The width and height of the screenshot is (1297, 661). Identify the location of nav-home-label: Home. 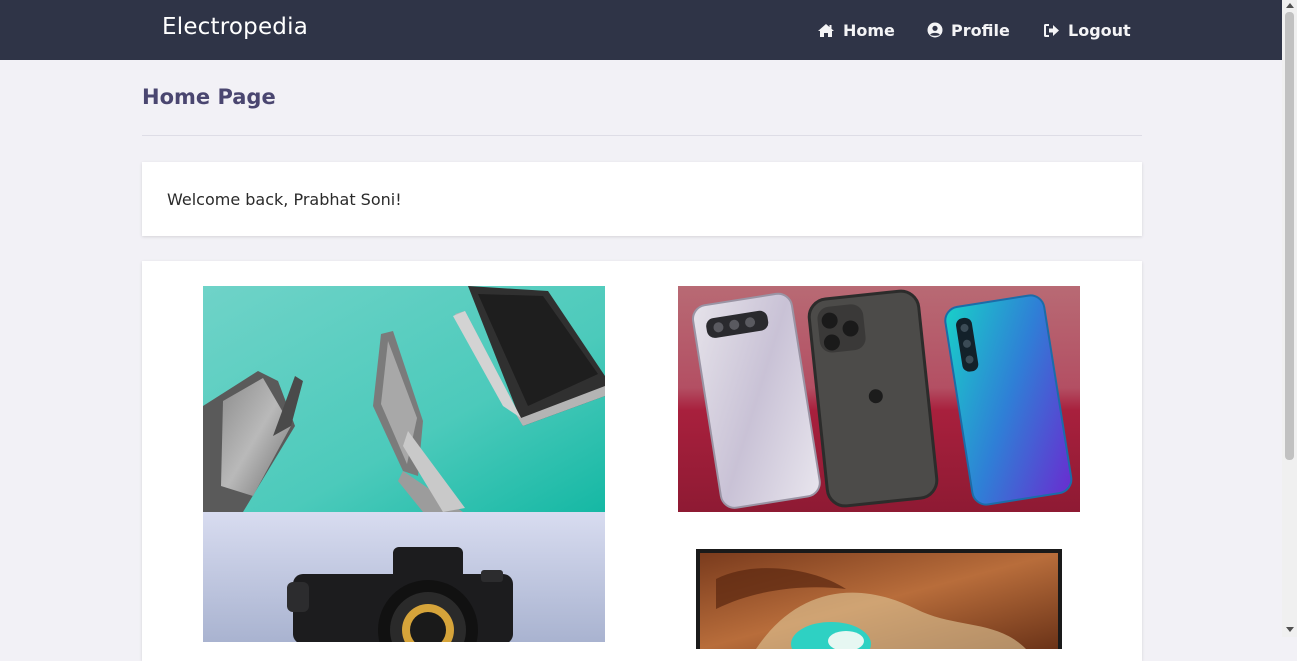
(869, 30).